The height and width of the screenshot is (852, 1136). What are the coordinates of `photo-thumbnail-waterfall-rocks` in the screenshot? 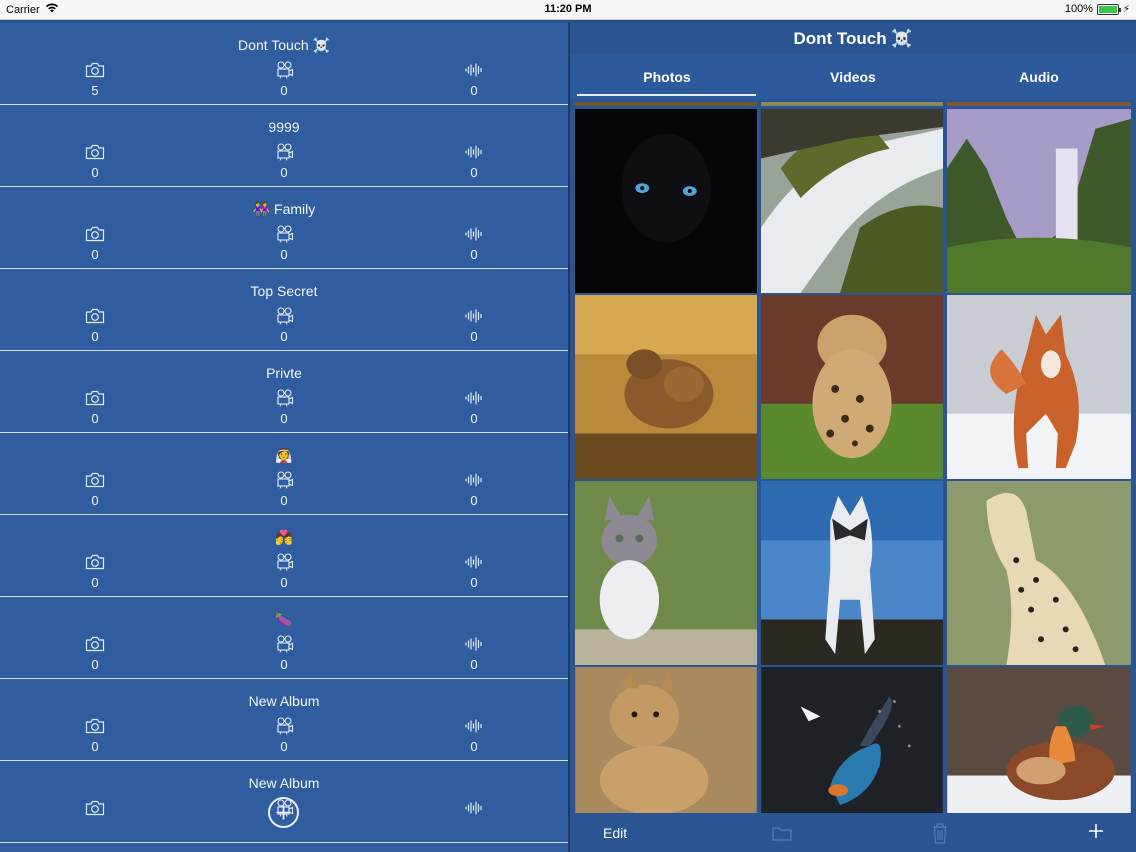 It's located at (852, 201).